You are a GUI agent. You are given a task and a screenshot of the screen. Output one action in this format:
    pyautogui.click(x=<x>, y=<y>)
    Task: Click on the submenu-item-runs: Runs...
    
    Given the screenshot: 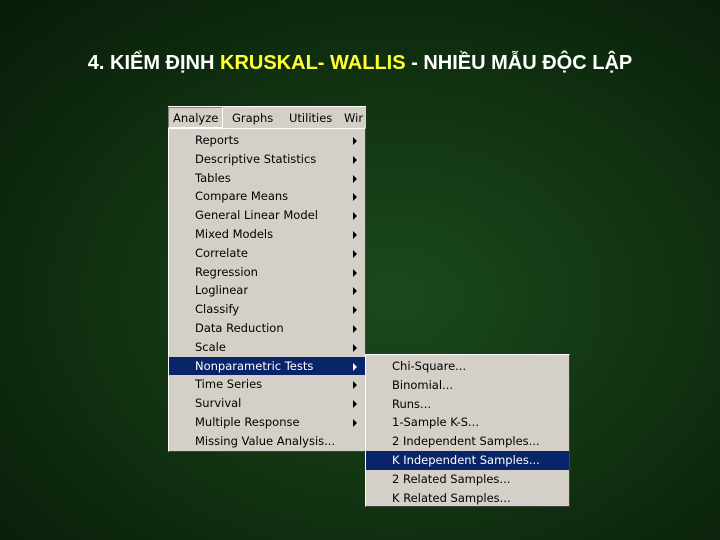 What is the action you would take?
    pyautogui.click(x=467, y=404)
    